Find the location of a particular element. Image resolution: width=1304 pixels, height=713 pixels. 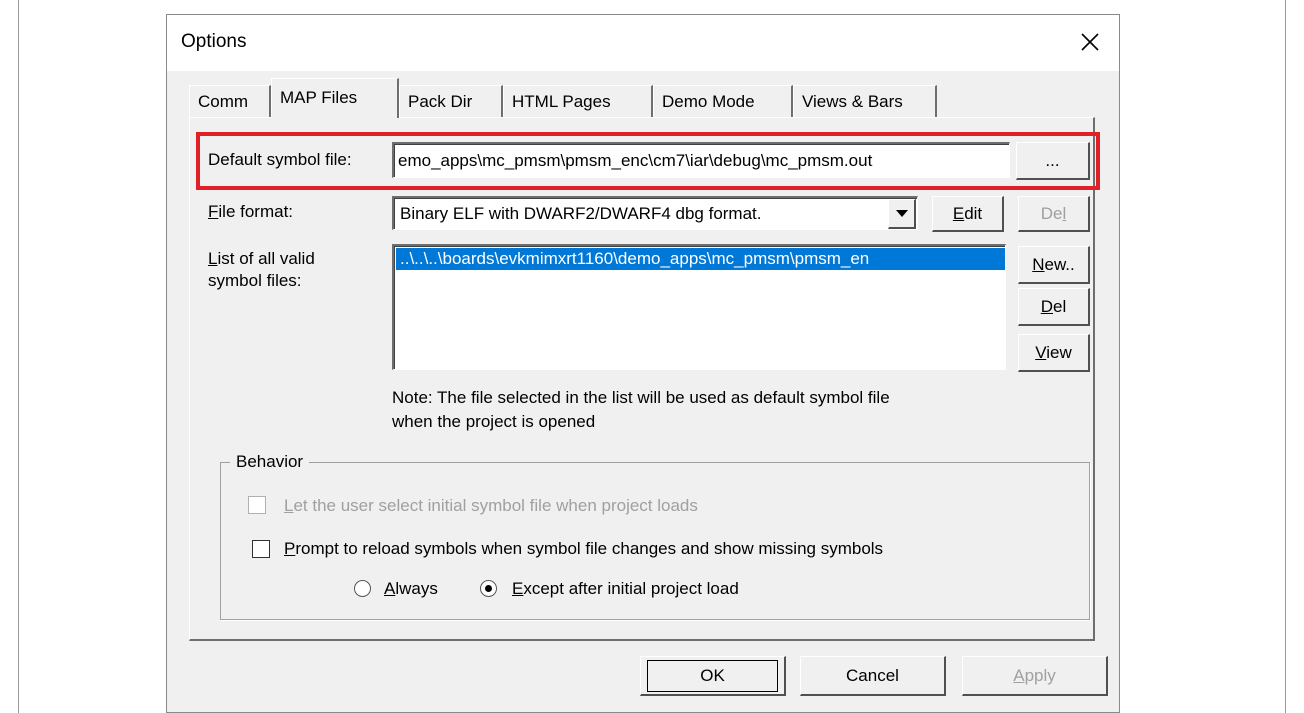

except-radio is located at coordinates (488, 588).